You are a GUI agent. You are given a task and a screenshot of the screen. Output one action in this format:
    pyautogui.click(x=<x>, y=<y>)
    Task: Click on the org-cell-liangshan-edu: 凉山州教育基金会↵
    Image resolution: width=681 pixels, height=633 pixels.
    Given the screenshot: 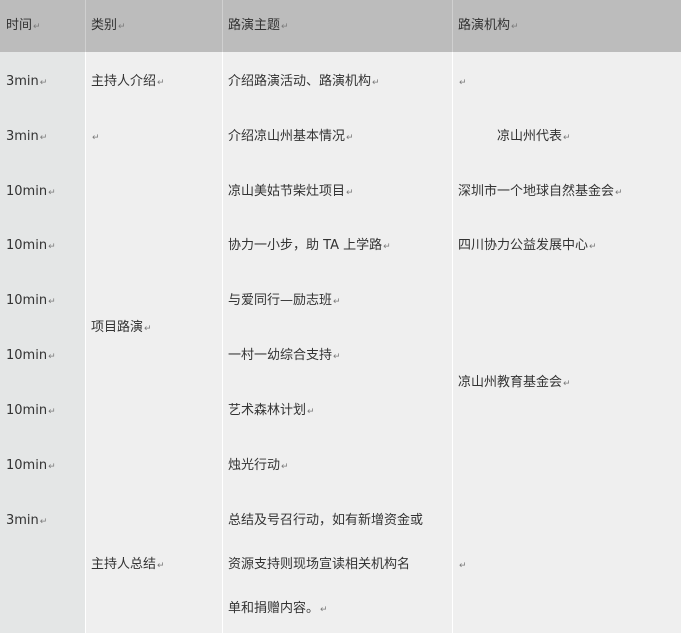 What is the action you would take?
    pyautogui.click(x=514, y=382)
    